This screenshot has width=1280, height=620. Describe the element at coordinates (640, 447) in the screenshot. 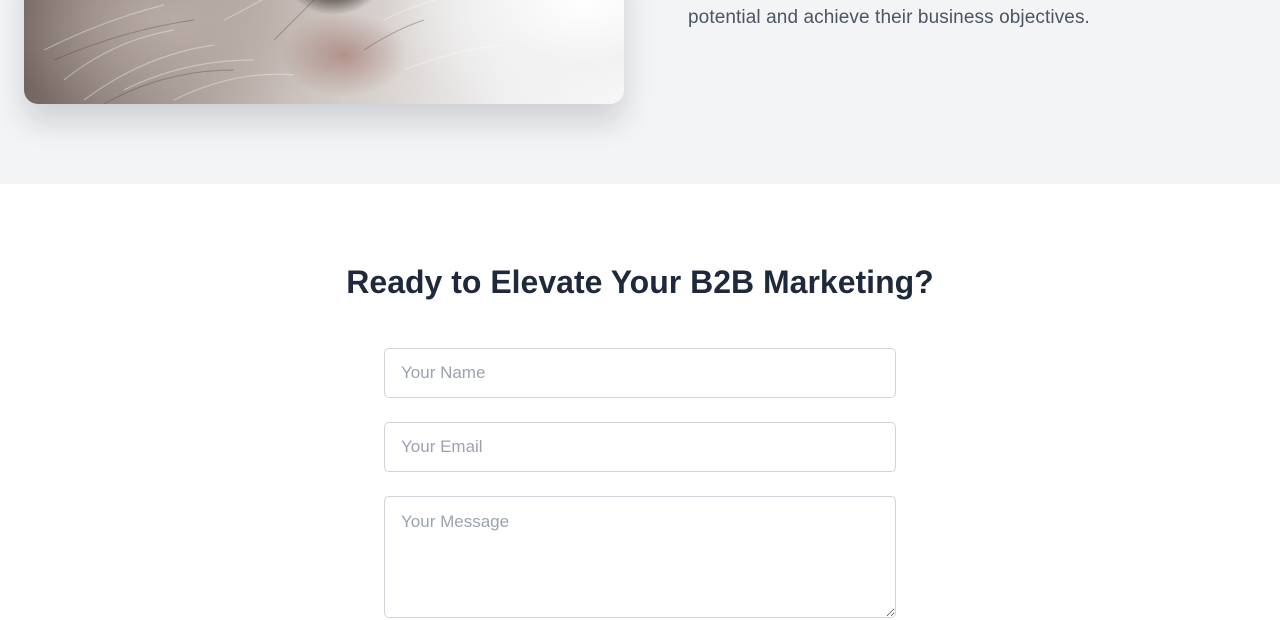

I see `email-input` at that location.